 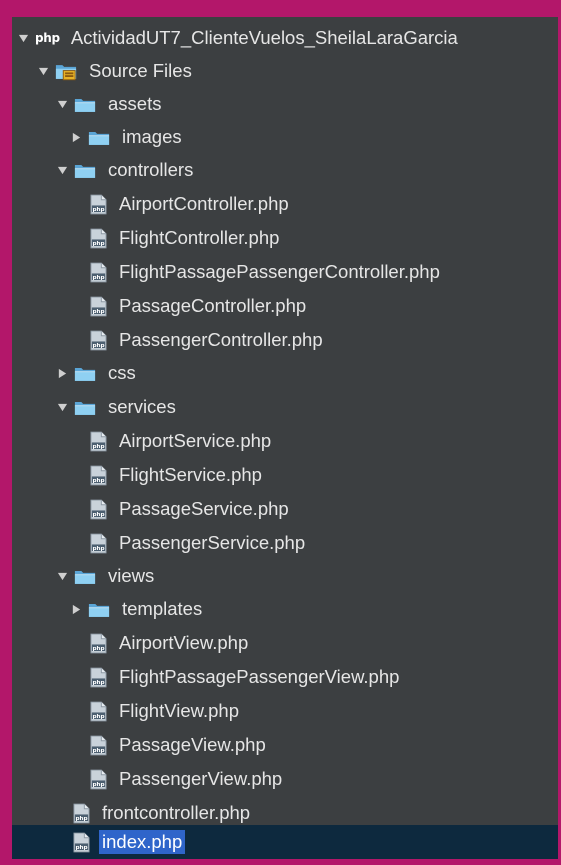 What do you see at coordinates (184, 642) in the screenshot?
I see `file-label: AirportView.php` at bounding box center [184, 642].